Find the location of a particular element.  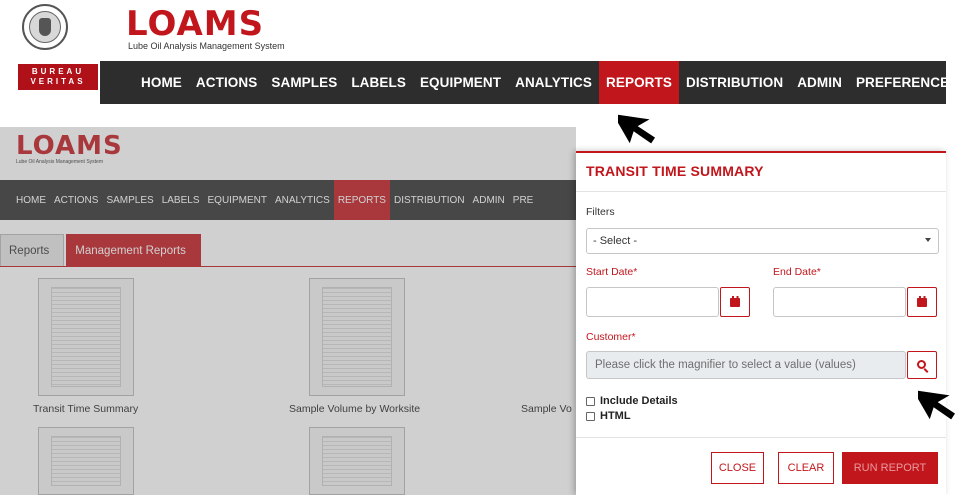

bureau-veritas-seal is located at coordinates (45, 27).